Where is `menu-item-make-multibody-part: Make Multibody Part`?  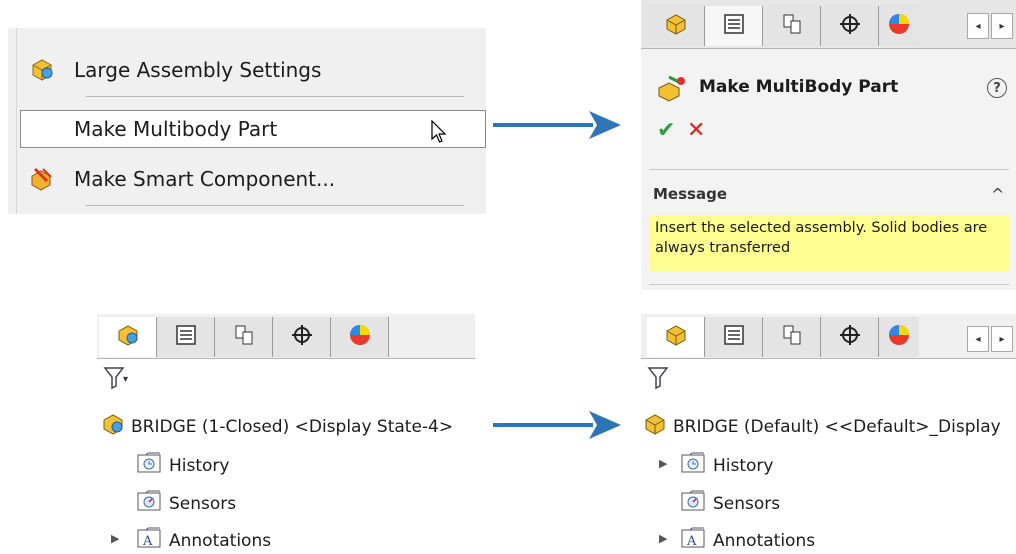 menu-item-make-multibody-part: Make Multibody Part is located at coordinates (253, 129).